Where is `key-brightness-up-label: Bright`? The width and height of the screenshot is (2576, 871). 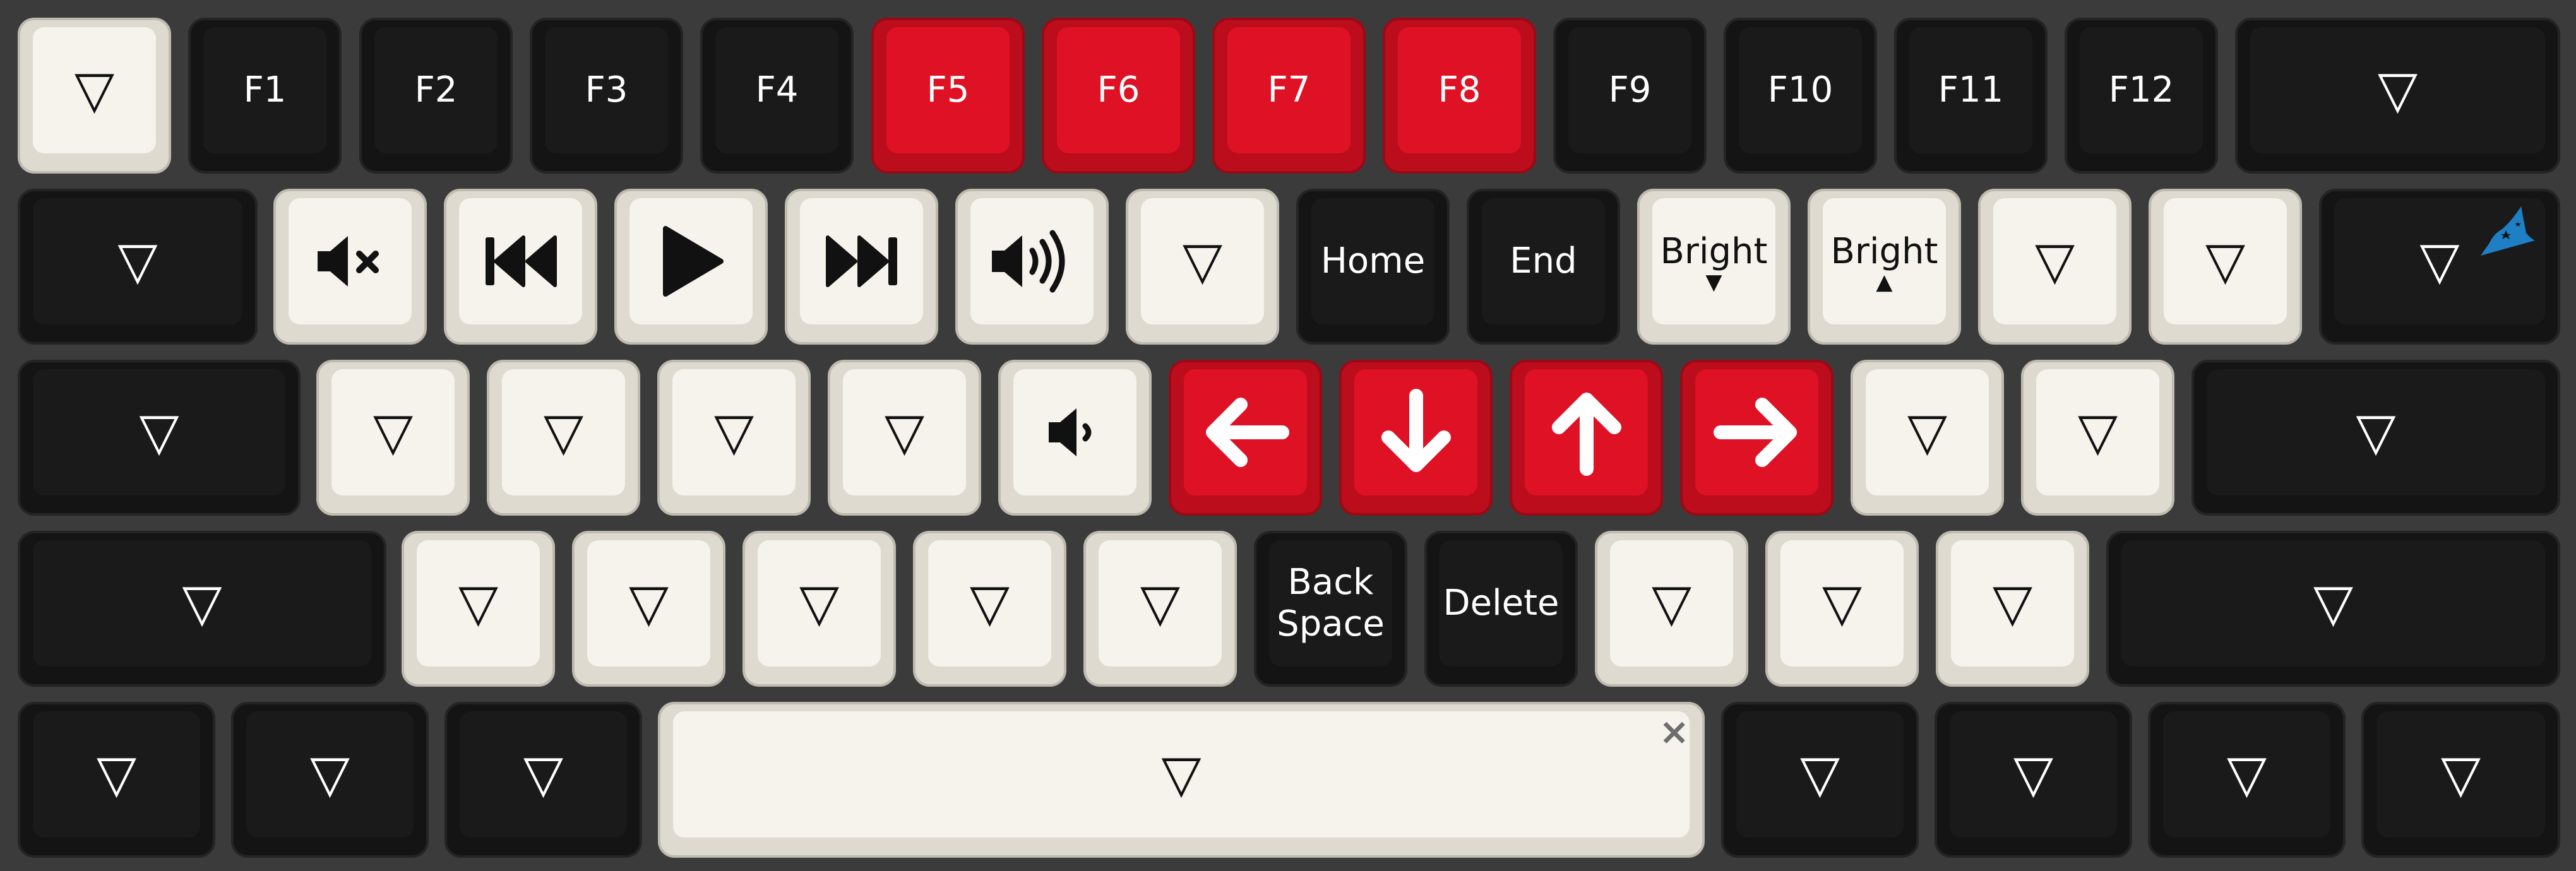
key-brightness-up-label: Bright is located at coordinates (1884, 251).